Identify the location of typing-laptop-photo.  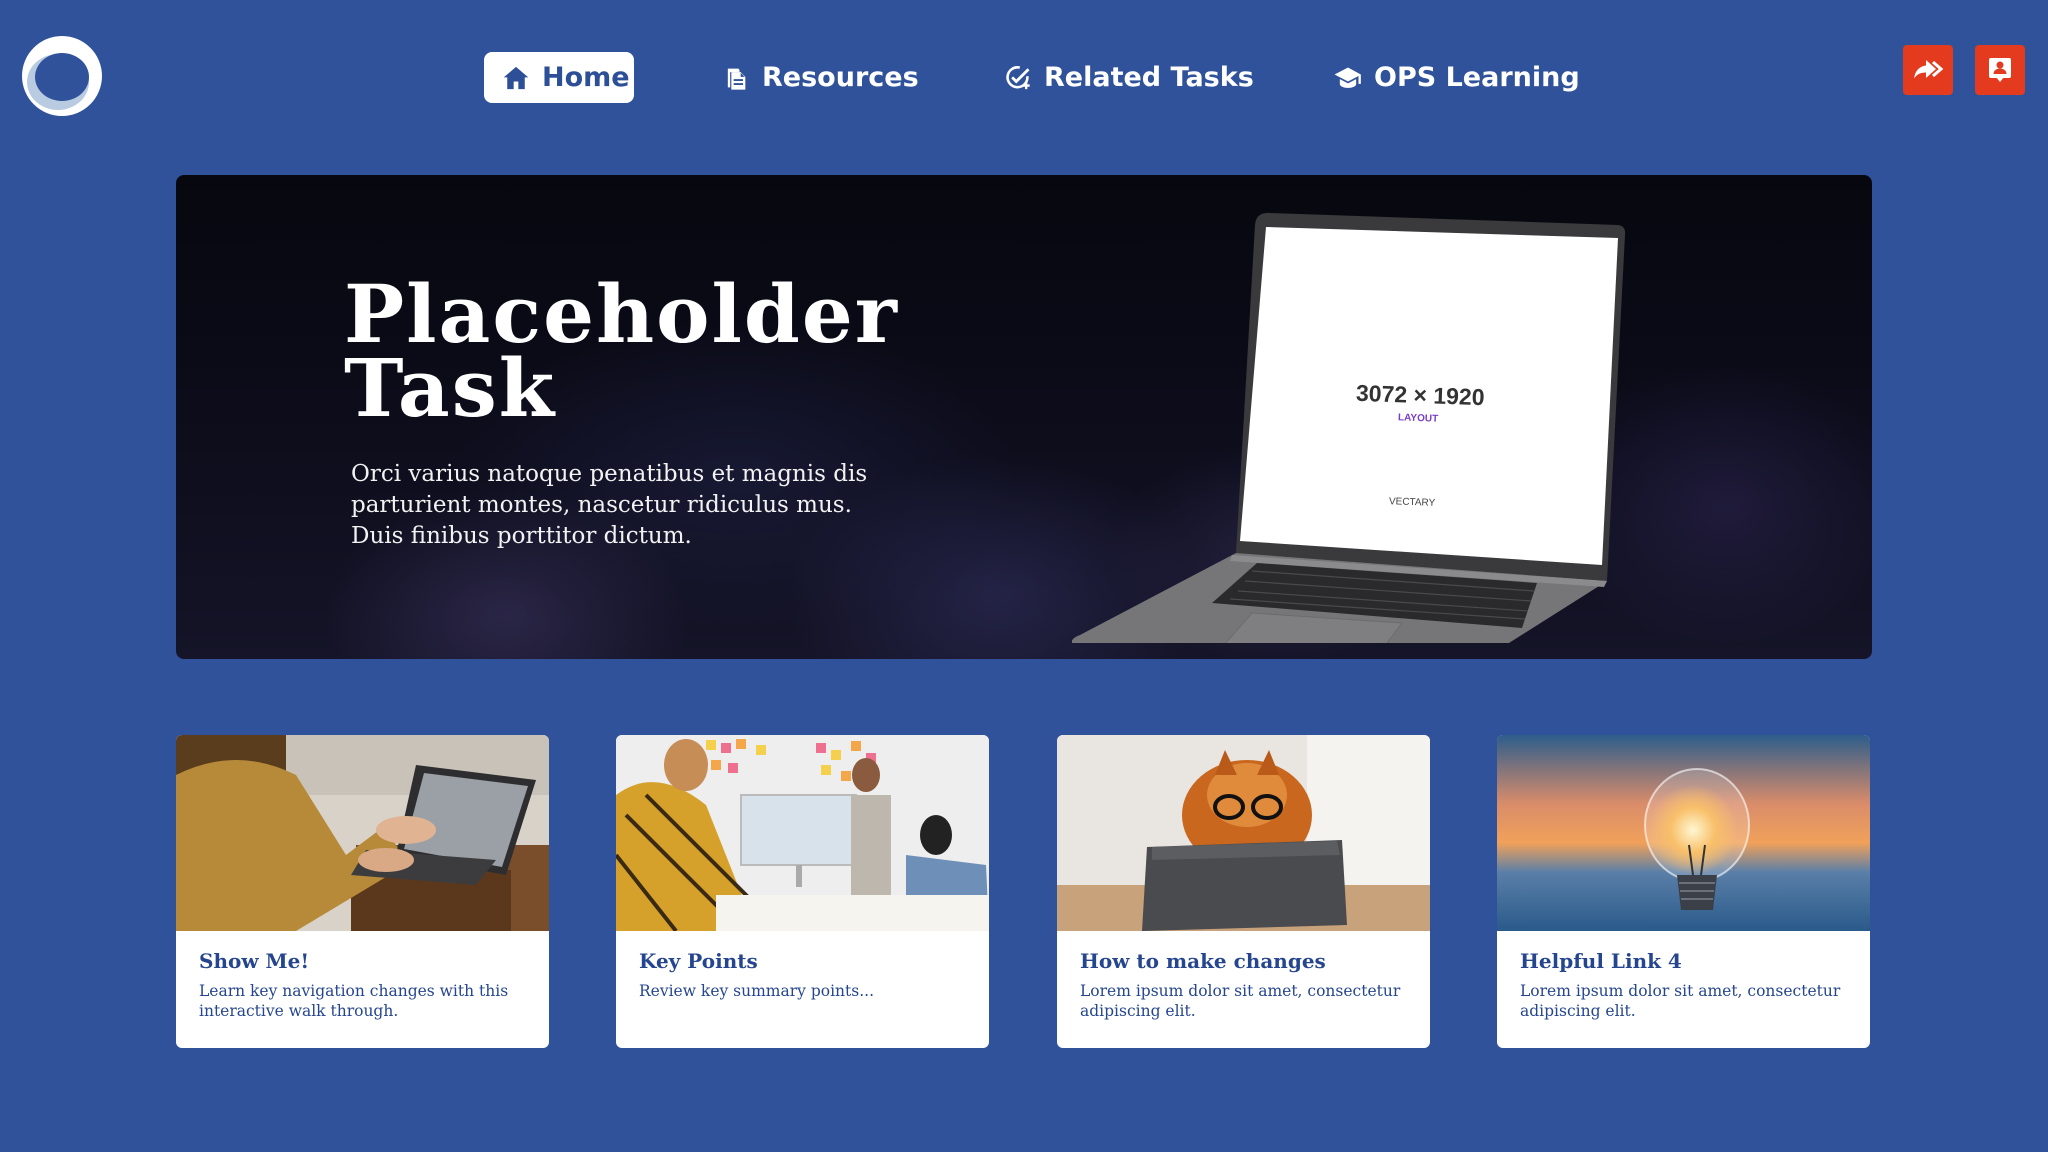
(362, 833).